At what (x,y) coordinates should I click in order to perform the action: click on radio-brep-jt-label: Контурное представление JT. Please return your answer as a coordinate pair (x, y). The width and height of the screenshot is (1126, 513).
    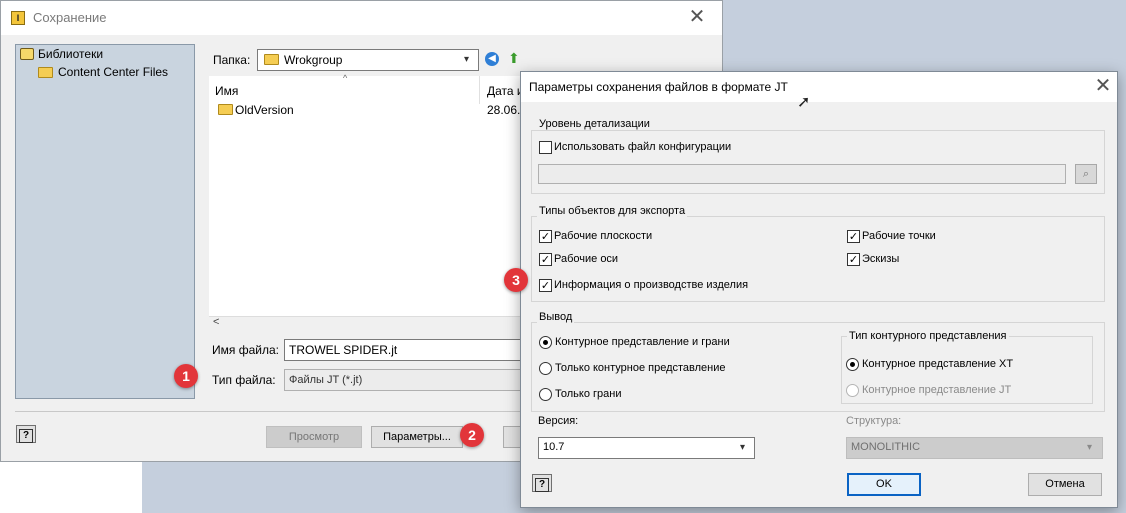
    Looking at the image, I should click on (937, 390).